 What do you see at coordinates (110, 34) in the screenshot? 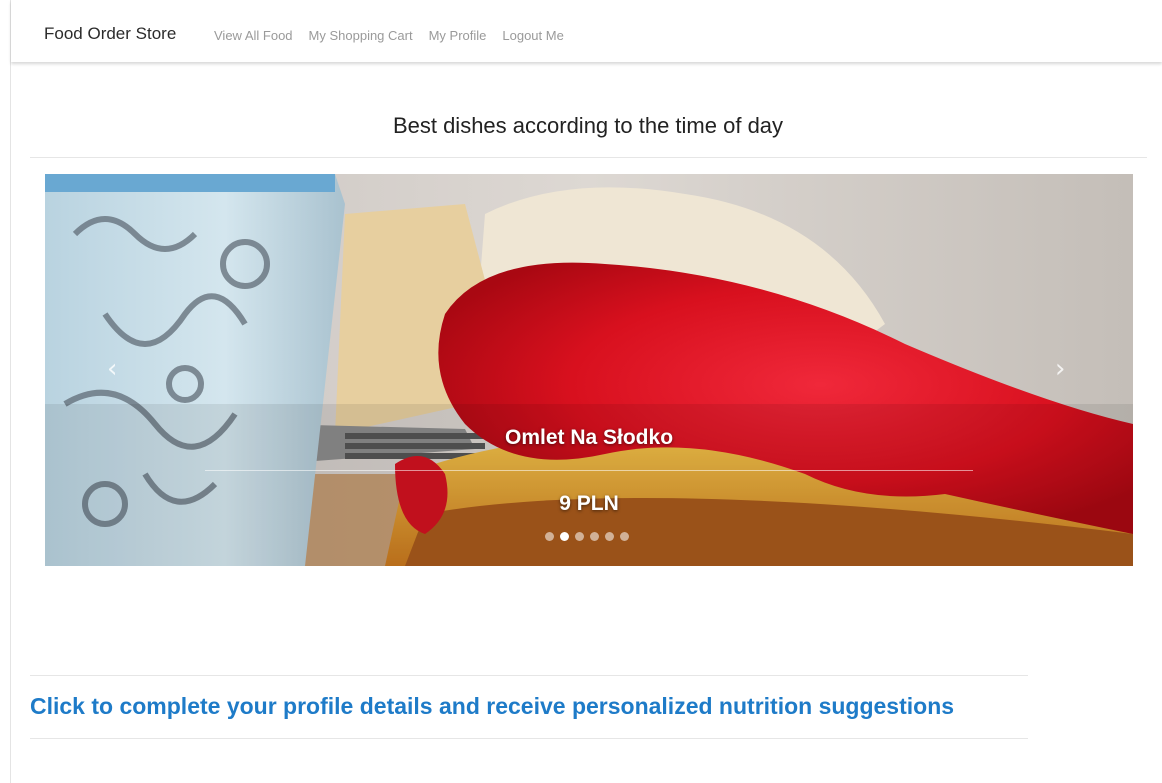
I see `brand-link: Food Order Store` at bounding box center [110, 34].